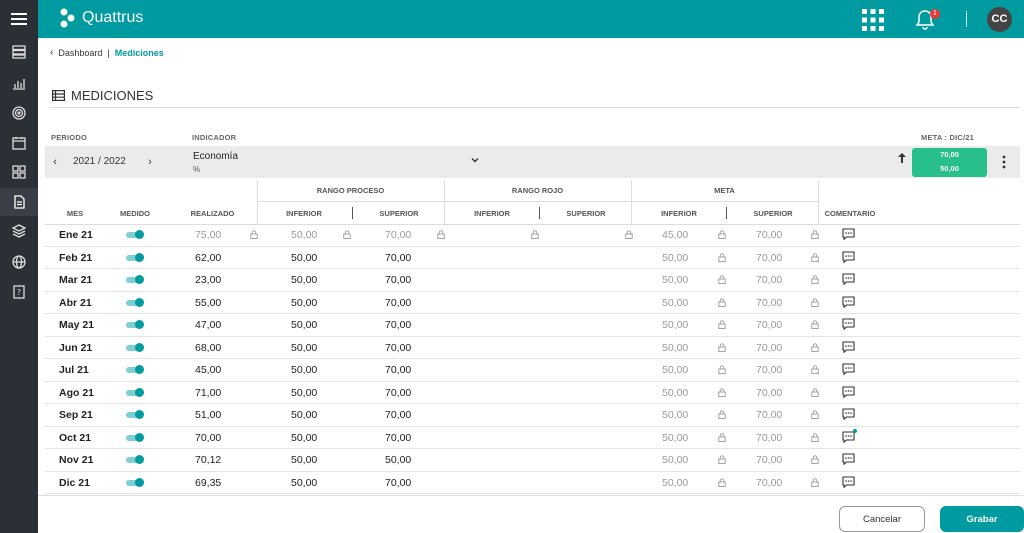 The image size is (1024, 533). What do you see at coordinates (902, 158) in the screenshot?
I see `arrow-up-icon` at bounding box center [902, 158].